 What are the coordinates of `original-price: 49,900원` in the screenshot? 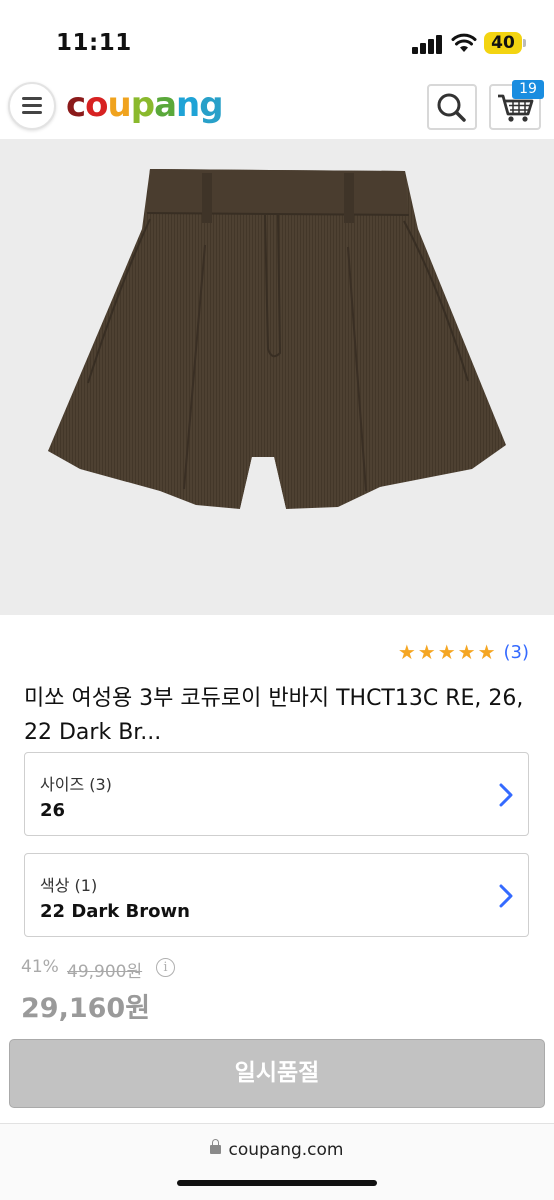 It's located at (105, 972).